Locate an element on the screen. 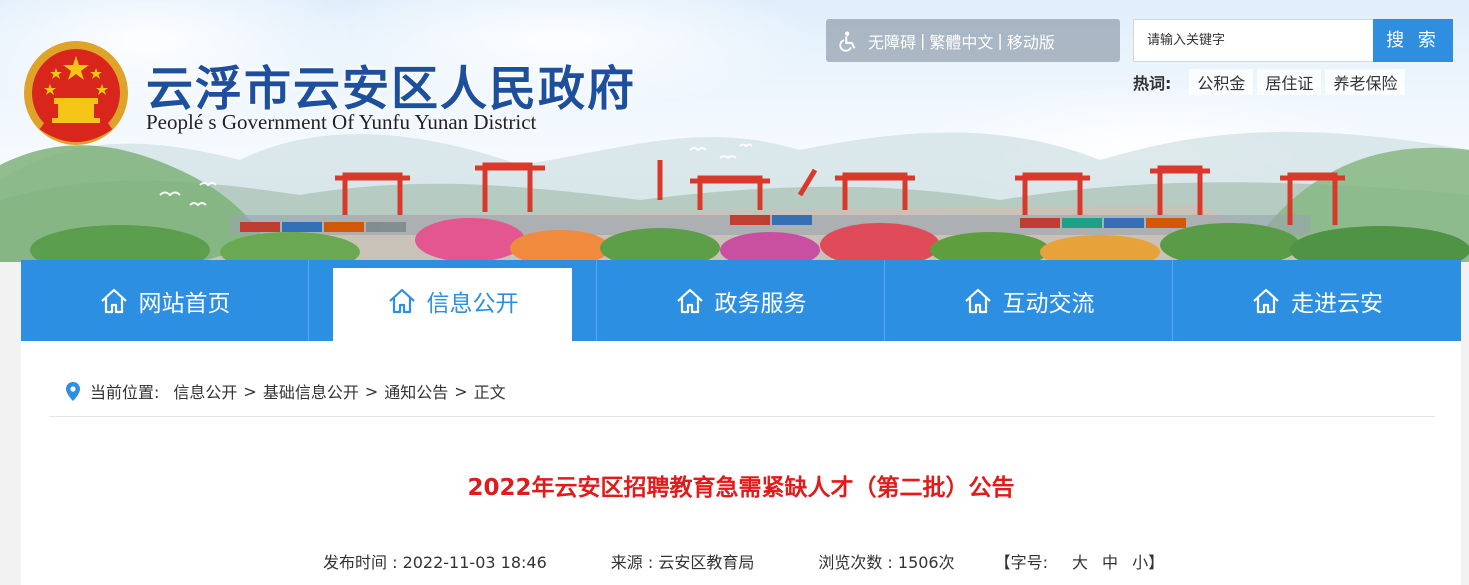 This screenshot has height=585, width=1469. search-button: 搜 索 is located at coordinates (1413, 40).